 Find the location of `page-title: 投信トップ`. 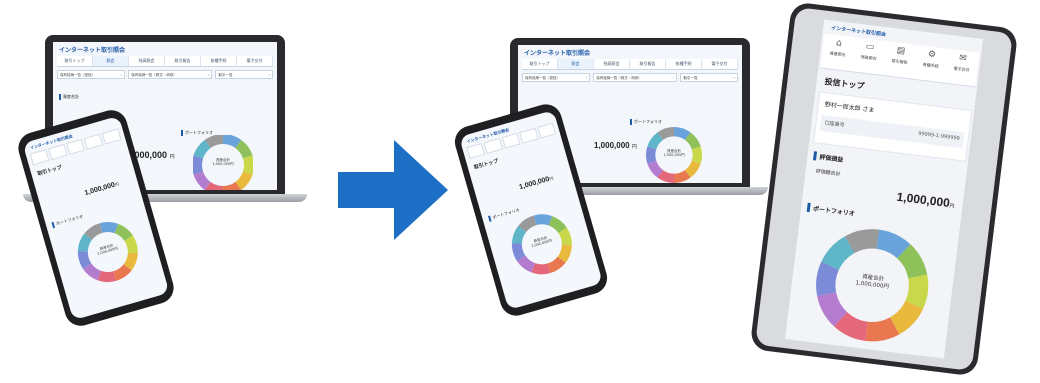

page-title: 投信トップ is located at coordinates (844, 84).